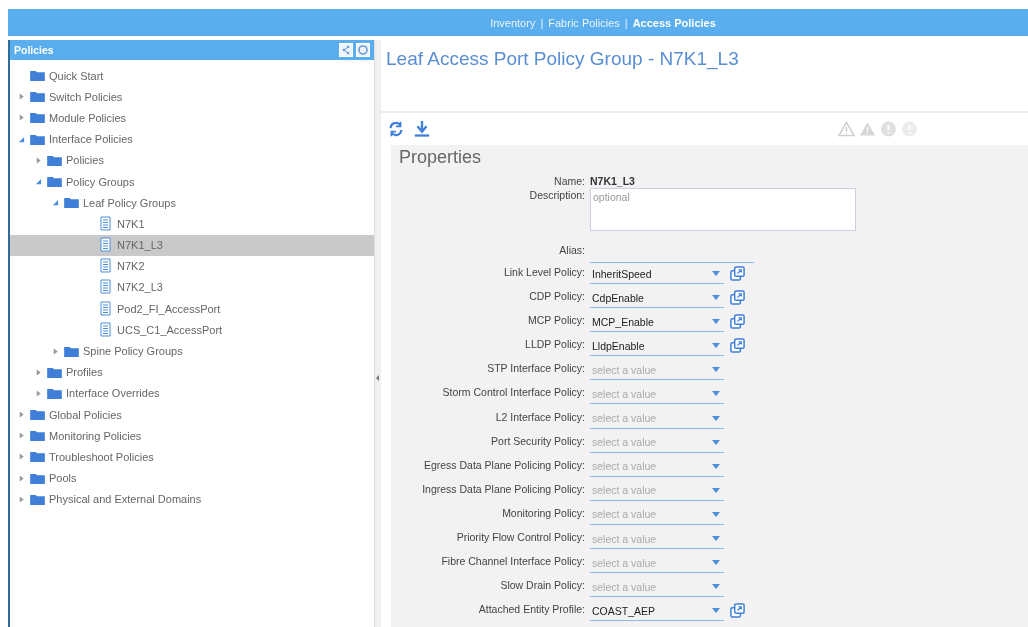 The width and height of the screenshot is (1028, 627). What do you see at coordinates (542, 585) in the screenshot?
I see `field-label: Slow Drain Policy:` at bounding box center [542, 585].